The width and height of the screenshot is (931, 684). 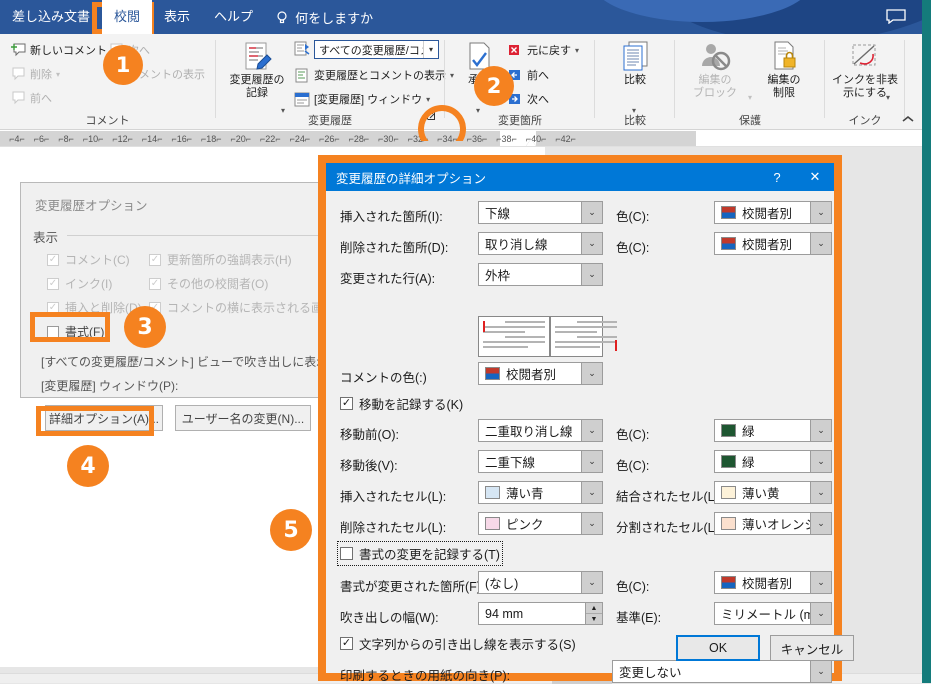 What do you see at coordinates (908, 120) in the screenshot?
I see `collapse-ribbon-icon` at bounding box center [908, 120].